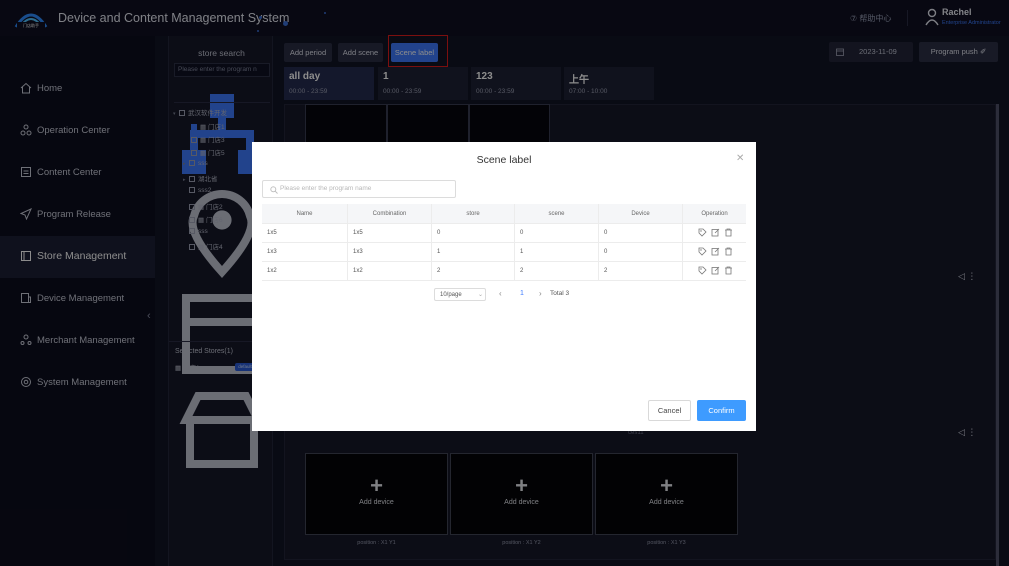  What do you see at coordinates (500, 293) in the screenshot?
I see `prev-page-icon: ‹` at bounding box center [500, 293].